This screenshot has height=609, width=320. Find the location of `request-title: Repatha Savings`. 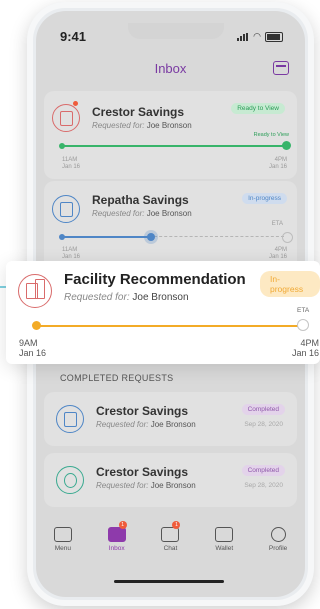

request-title: Repatha Savings is located at coordinates (140, 200).